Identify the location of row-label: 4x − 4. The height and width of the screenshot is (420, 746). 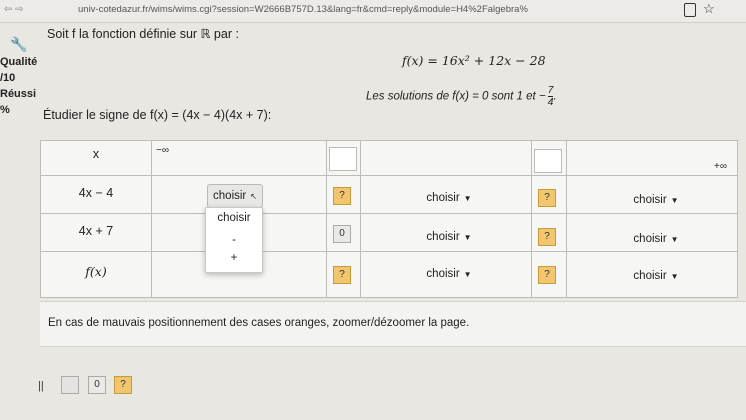
(96, 193).